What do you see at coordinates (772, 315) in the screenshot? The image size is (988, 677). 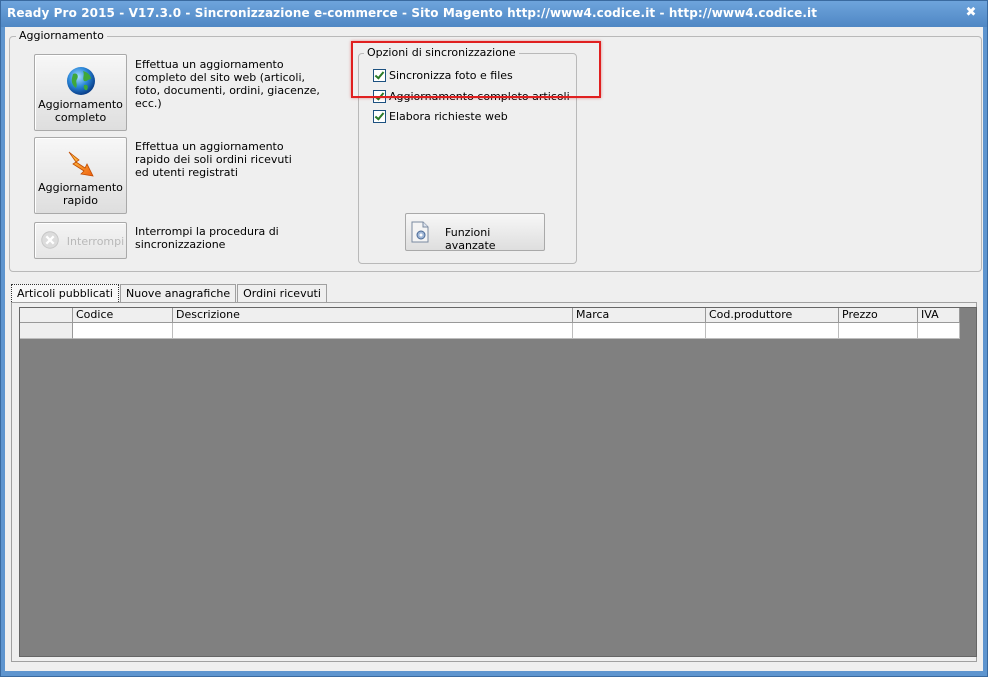 I see `column-header: Cod.produttore` at bounding box center [772, 315].